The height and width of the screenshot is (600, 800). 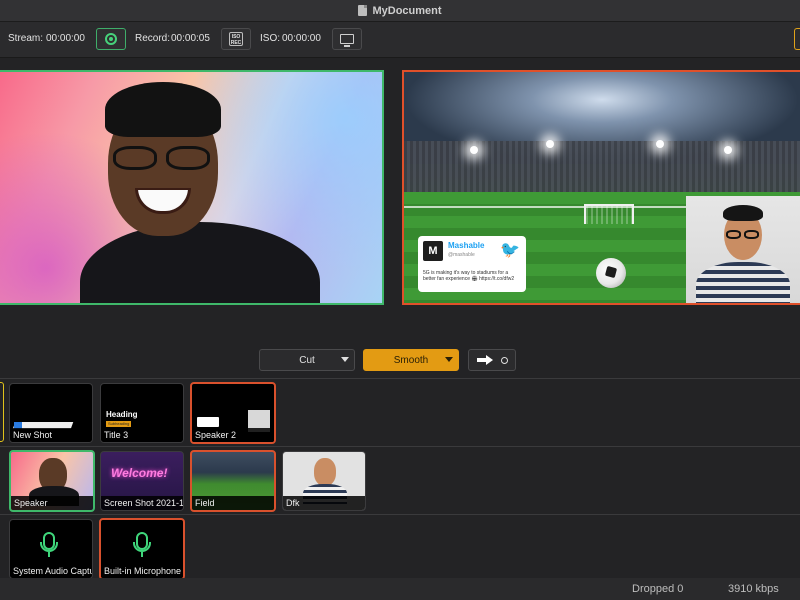 I want to click on stadium-stands, so click(x=602, y=167).